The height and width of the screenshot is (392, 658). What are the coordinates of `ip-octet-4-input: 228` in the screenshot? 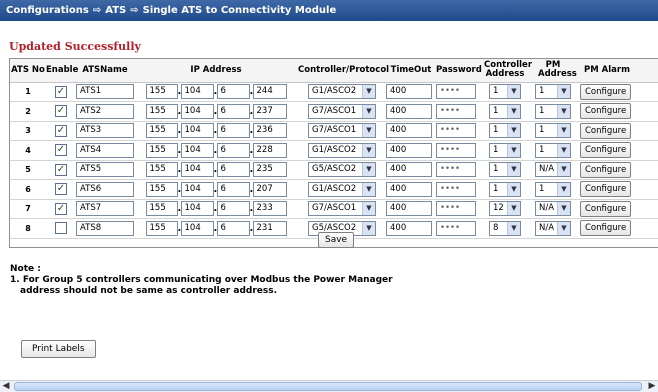 It's located at (269, 150).